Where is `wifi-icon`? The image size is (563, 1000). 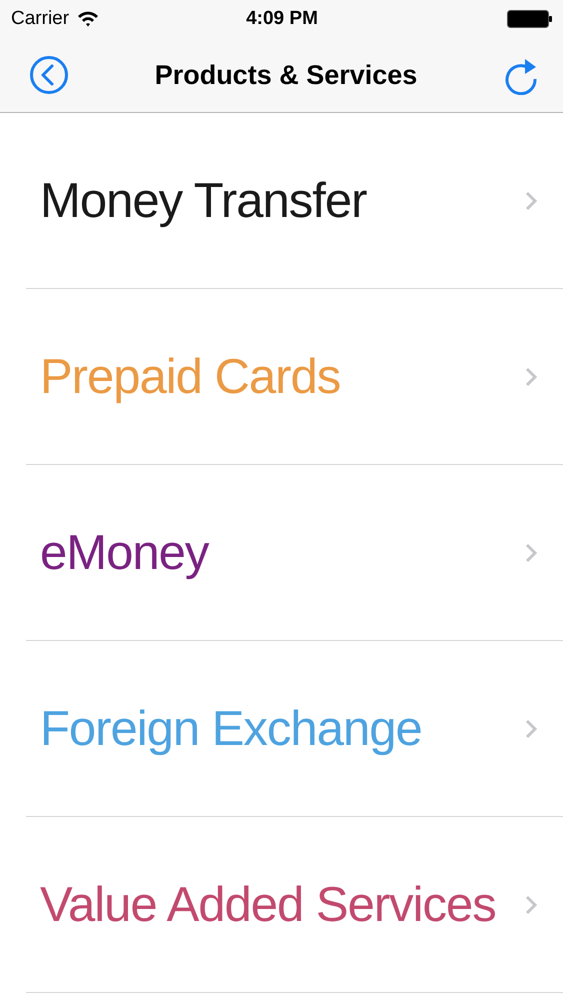 wifi-icon is located at coordinates (88, 19).